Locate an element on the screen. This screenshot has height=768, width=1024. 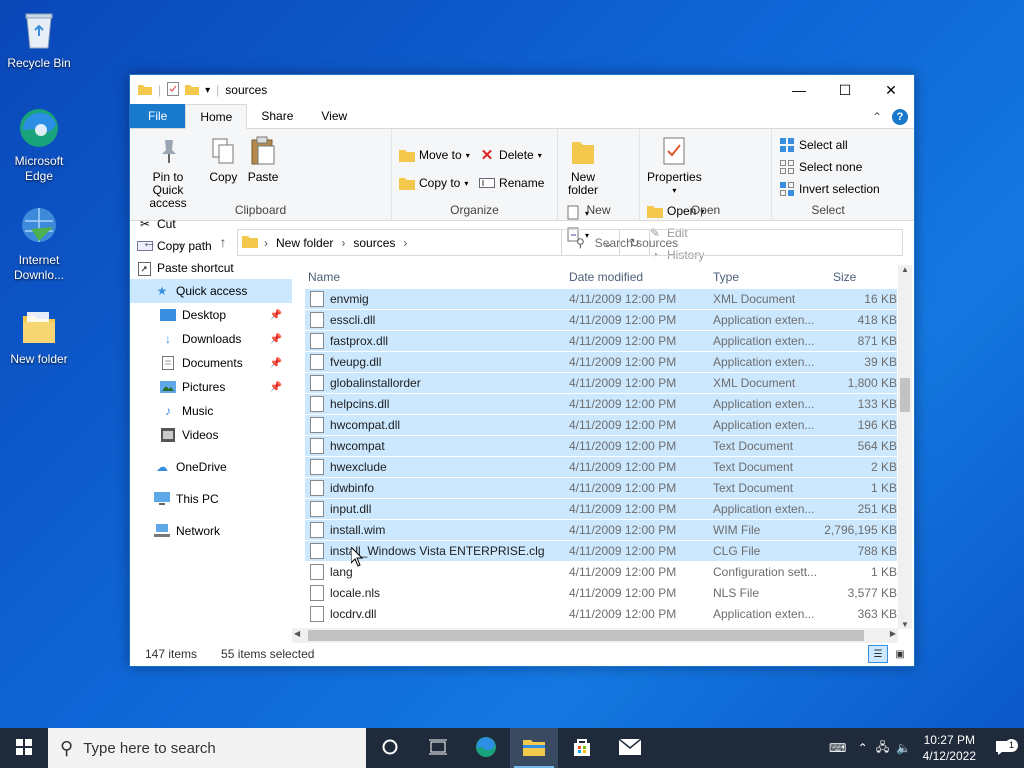
nav-onedrive: ☁ OneDrive is located at coordinates (211, 467).